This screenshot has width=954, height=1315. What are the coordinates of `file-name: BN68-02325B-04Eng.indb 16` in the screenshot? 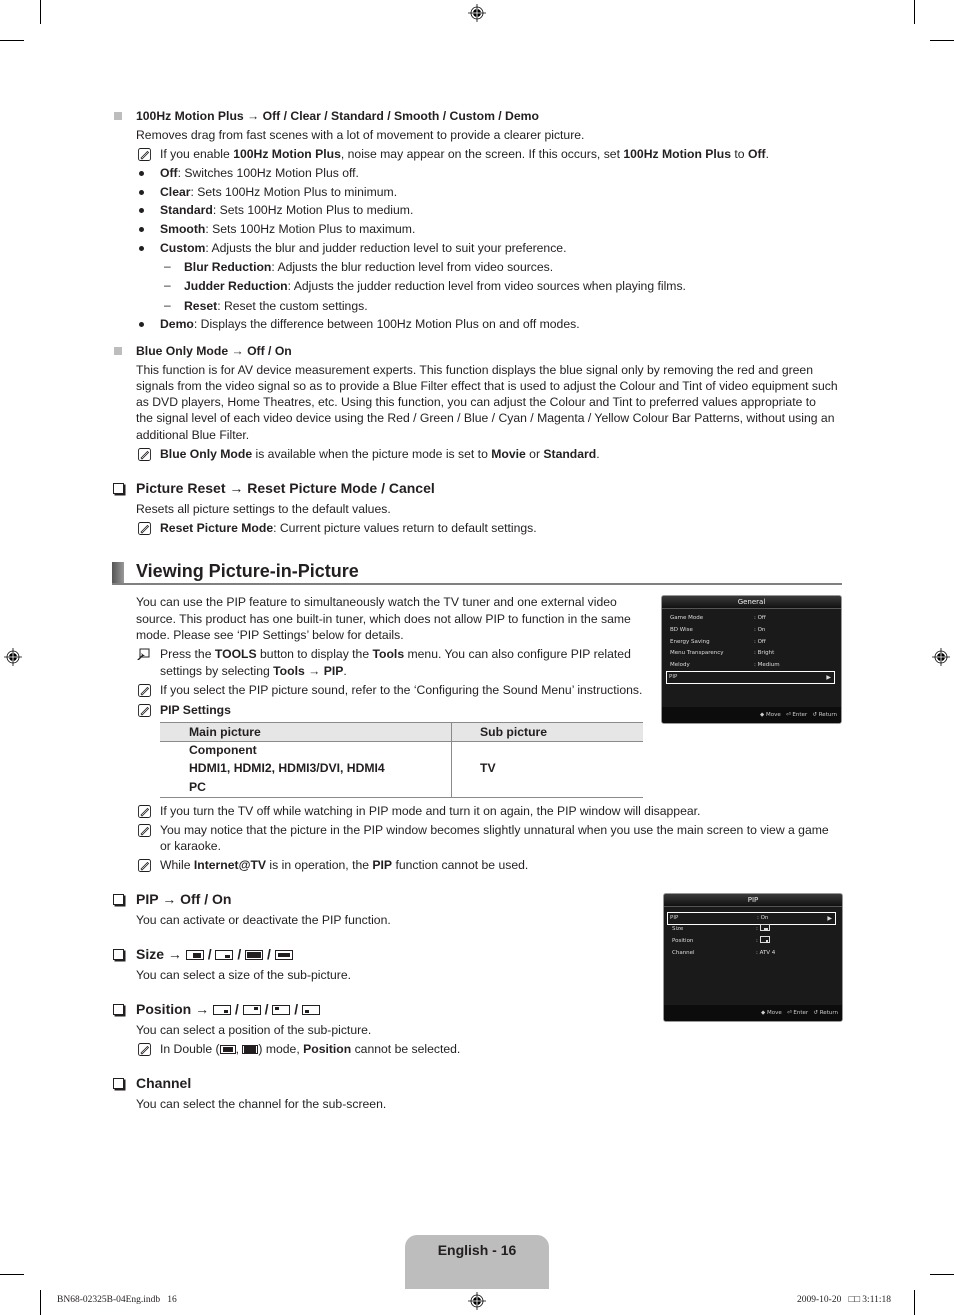 It's located at (117, 1300).